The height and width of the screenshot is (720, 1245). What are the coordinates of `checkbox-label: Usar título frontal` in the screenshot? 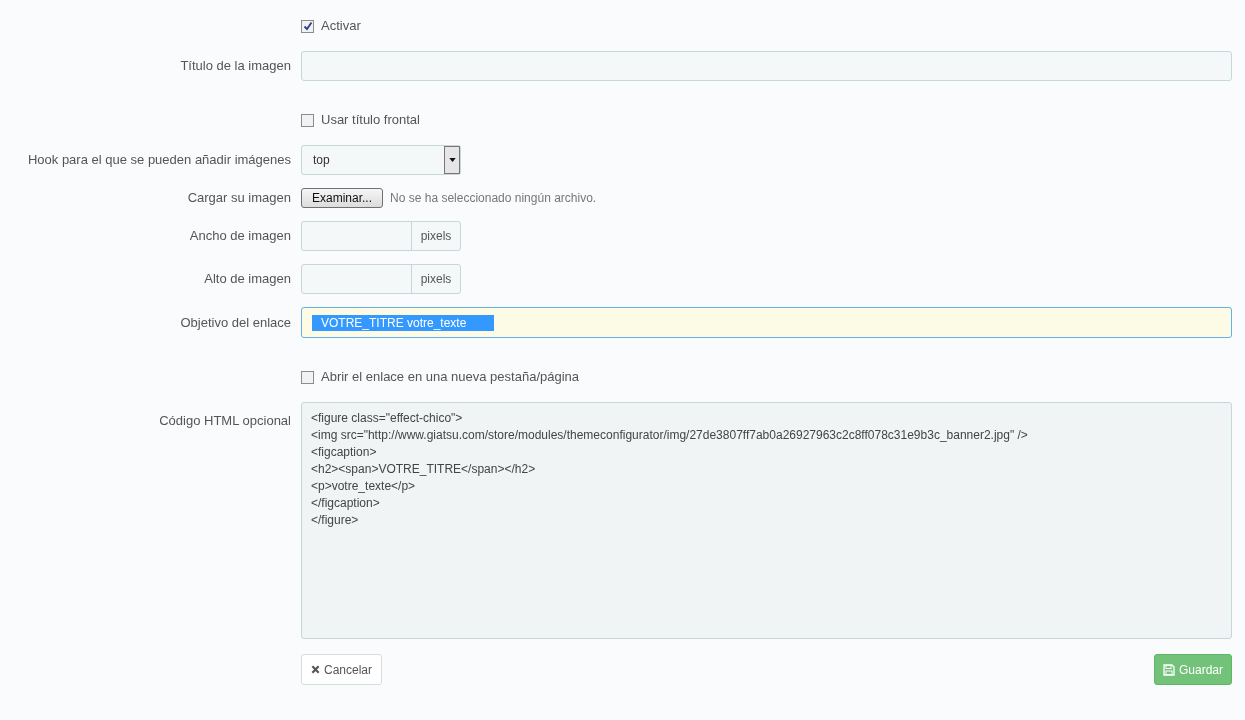 It's located at (370, 120).